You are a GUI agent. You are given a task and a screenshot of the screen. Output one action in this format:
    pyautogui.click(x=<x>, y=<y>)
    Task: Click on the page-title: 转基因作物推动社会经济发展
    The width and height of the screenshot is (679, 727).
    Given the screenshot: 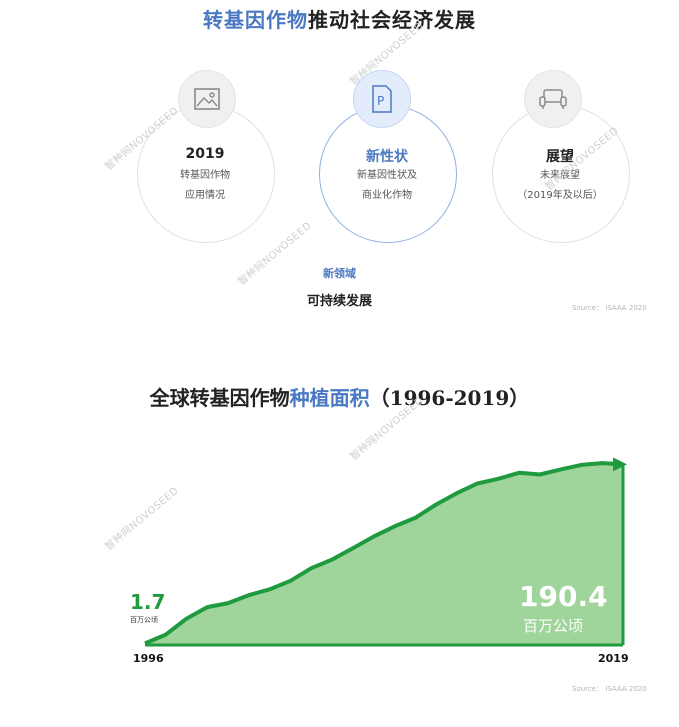 What is the action you would take?
    pyautogui.click(x=339, y=20)
    